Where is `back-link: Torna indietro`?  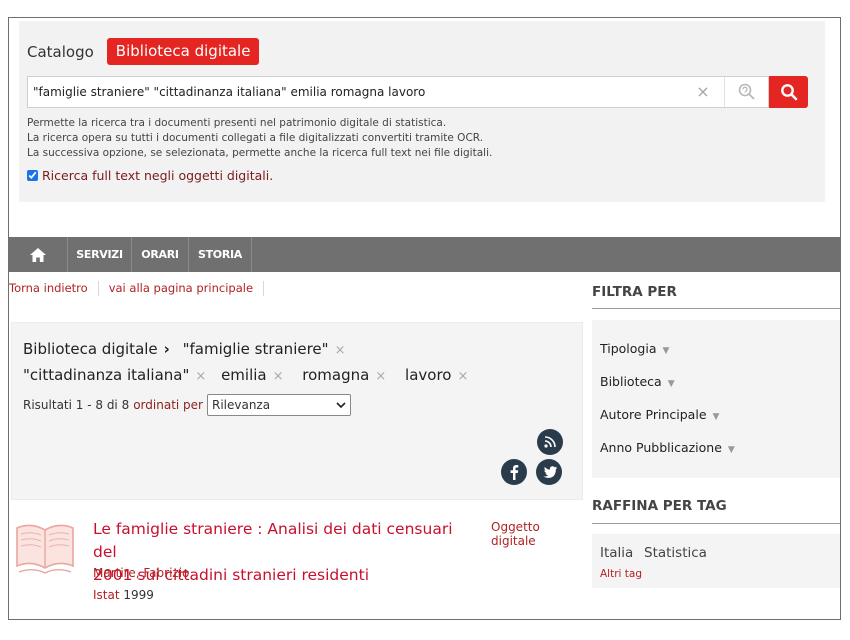 back-link: Torna indietro is located at coordinates (48, 288).